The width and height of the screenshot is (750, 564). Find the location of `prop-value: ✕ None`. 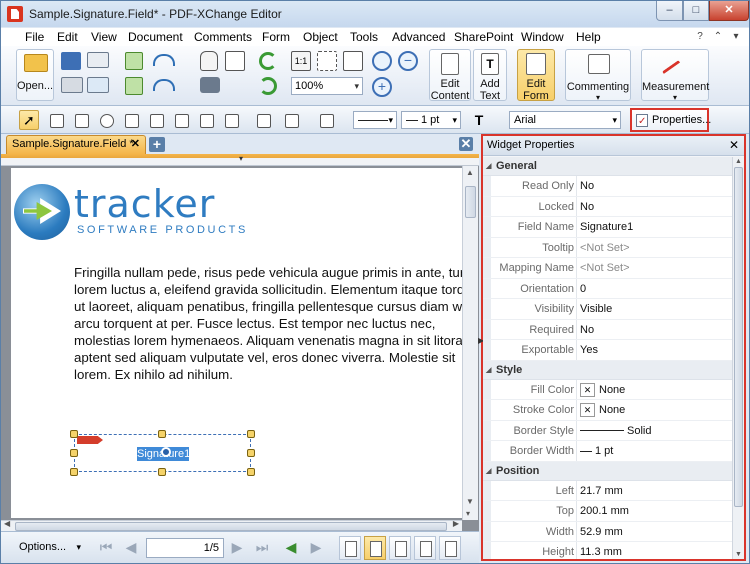

prop-value: ✕ None is located at coordinates (602, 410).